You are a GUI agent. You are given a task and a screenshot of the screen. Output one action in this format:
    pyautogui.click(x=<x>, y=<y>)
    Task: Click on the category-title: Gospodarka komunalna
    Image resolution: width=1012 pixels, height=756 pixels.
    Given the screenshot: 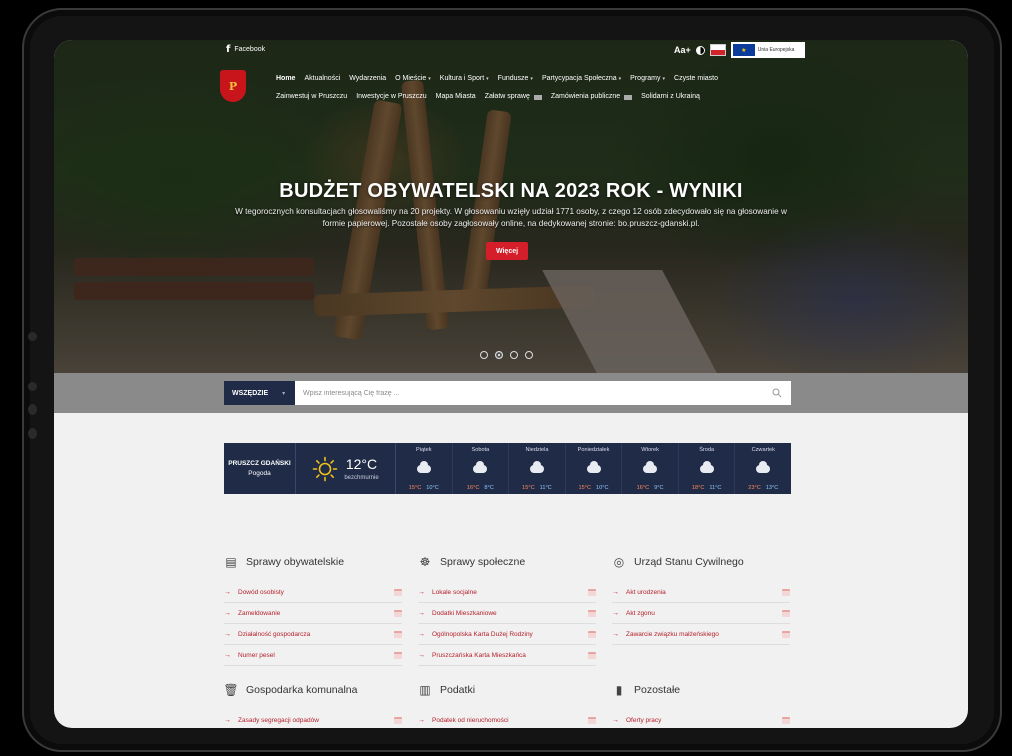 What is the action you would take?
    pyautogui.click(x=302, y=690)
    